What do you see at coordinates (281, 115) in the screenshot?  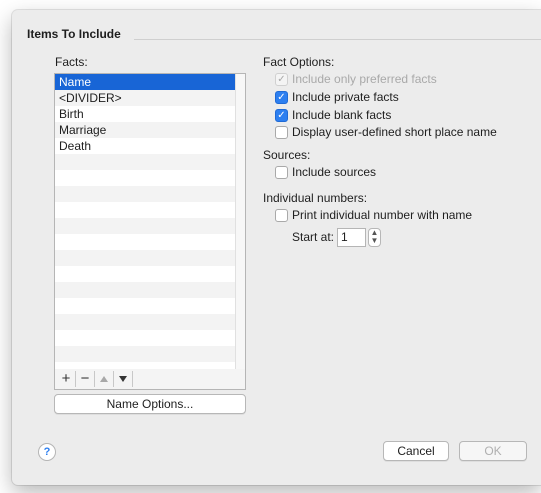 I see `include-blank-checkbox: ✓` at bounding box center [281, 115].